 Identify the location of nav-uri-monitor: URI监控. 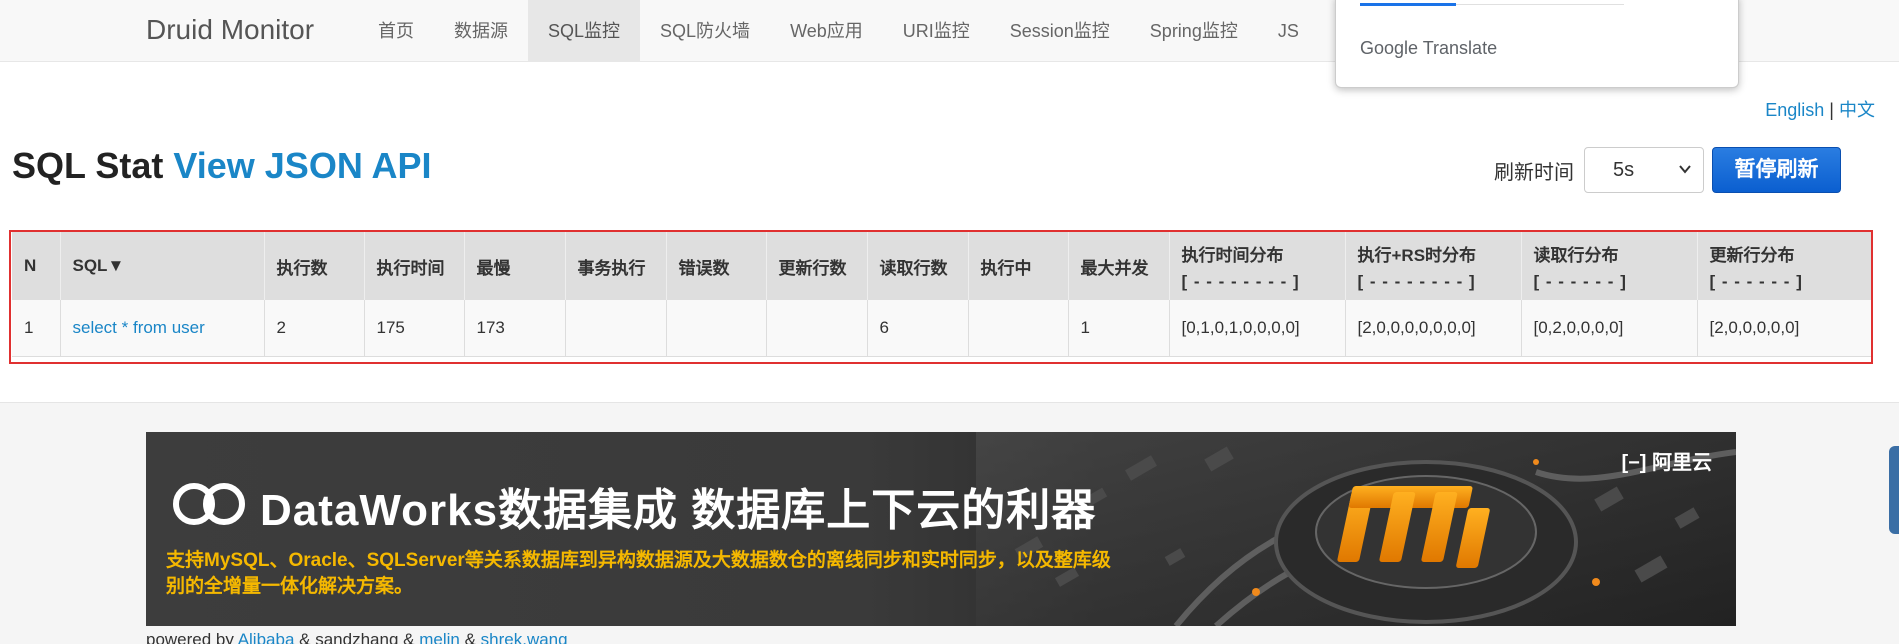
(936, 31).